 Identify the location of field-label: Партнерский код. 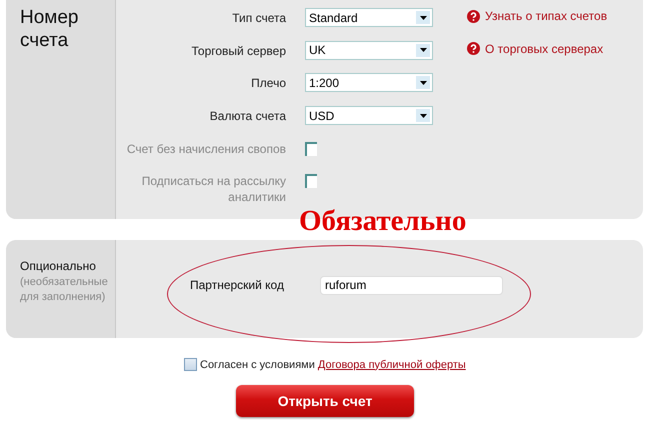
(237, 285).